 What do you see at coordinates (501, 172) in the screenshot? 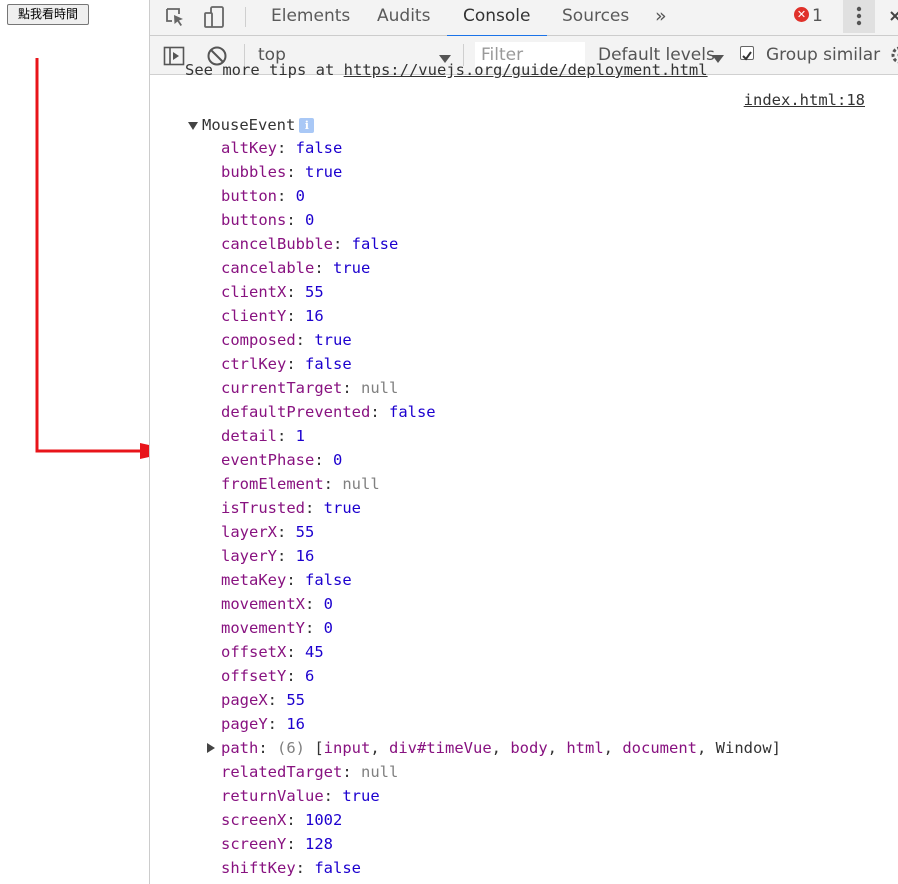
I see `property-row-bubbles: bubbles: true` at bounding box center [501, 172].